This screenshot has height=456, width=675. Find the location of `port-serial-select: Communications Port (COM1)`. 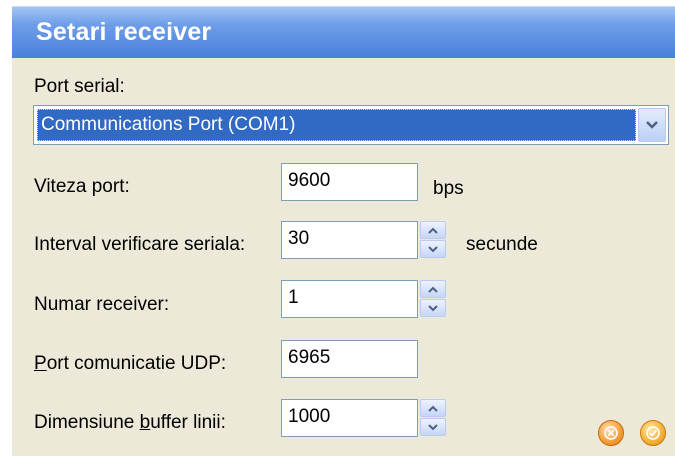

port-serial-select: Communications Port (COM1) is located at coordinates (351, 125).